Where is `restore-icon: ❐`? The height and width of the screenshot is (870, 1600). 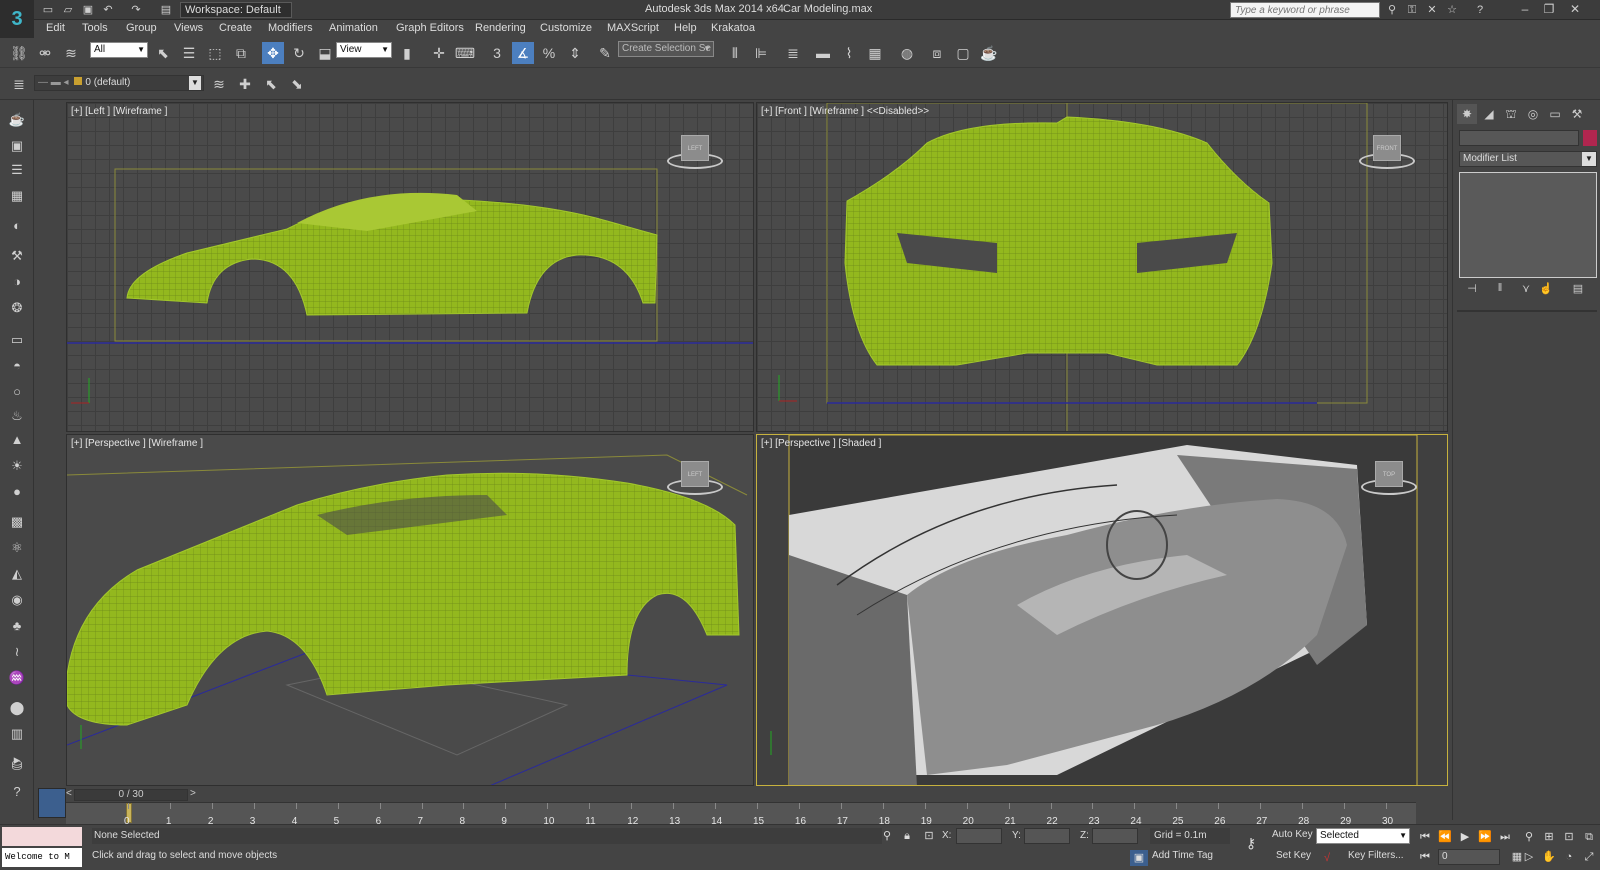 restore-icon: ❐ is located at coordinates (1549, 9).